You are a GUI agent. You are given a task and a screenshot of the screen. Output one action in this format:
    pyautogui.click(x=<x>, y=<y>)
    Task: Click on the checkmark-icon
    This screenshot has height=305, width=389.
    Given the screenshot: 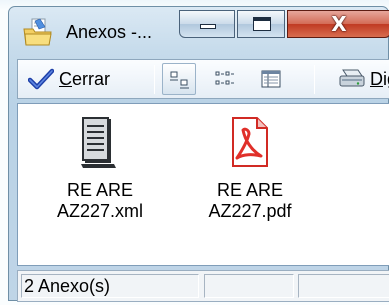 What is the action you would take?
    pyautogui.click(x=41, y=79)
    